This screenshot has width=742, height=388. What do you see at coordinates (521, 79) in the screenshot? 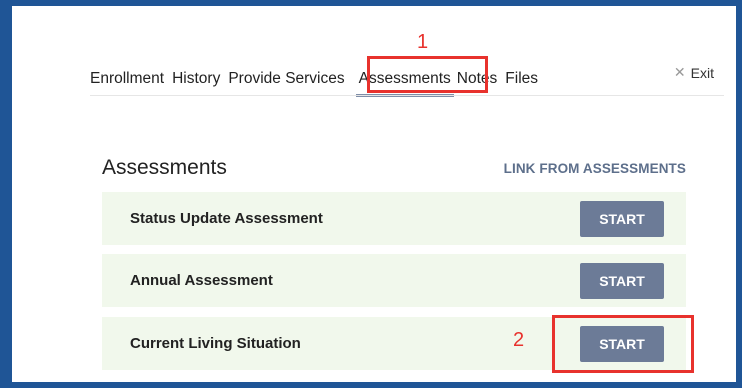
I see `tab-files: Files` at bounding box center [521, 79].